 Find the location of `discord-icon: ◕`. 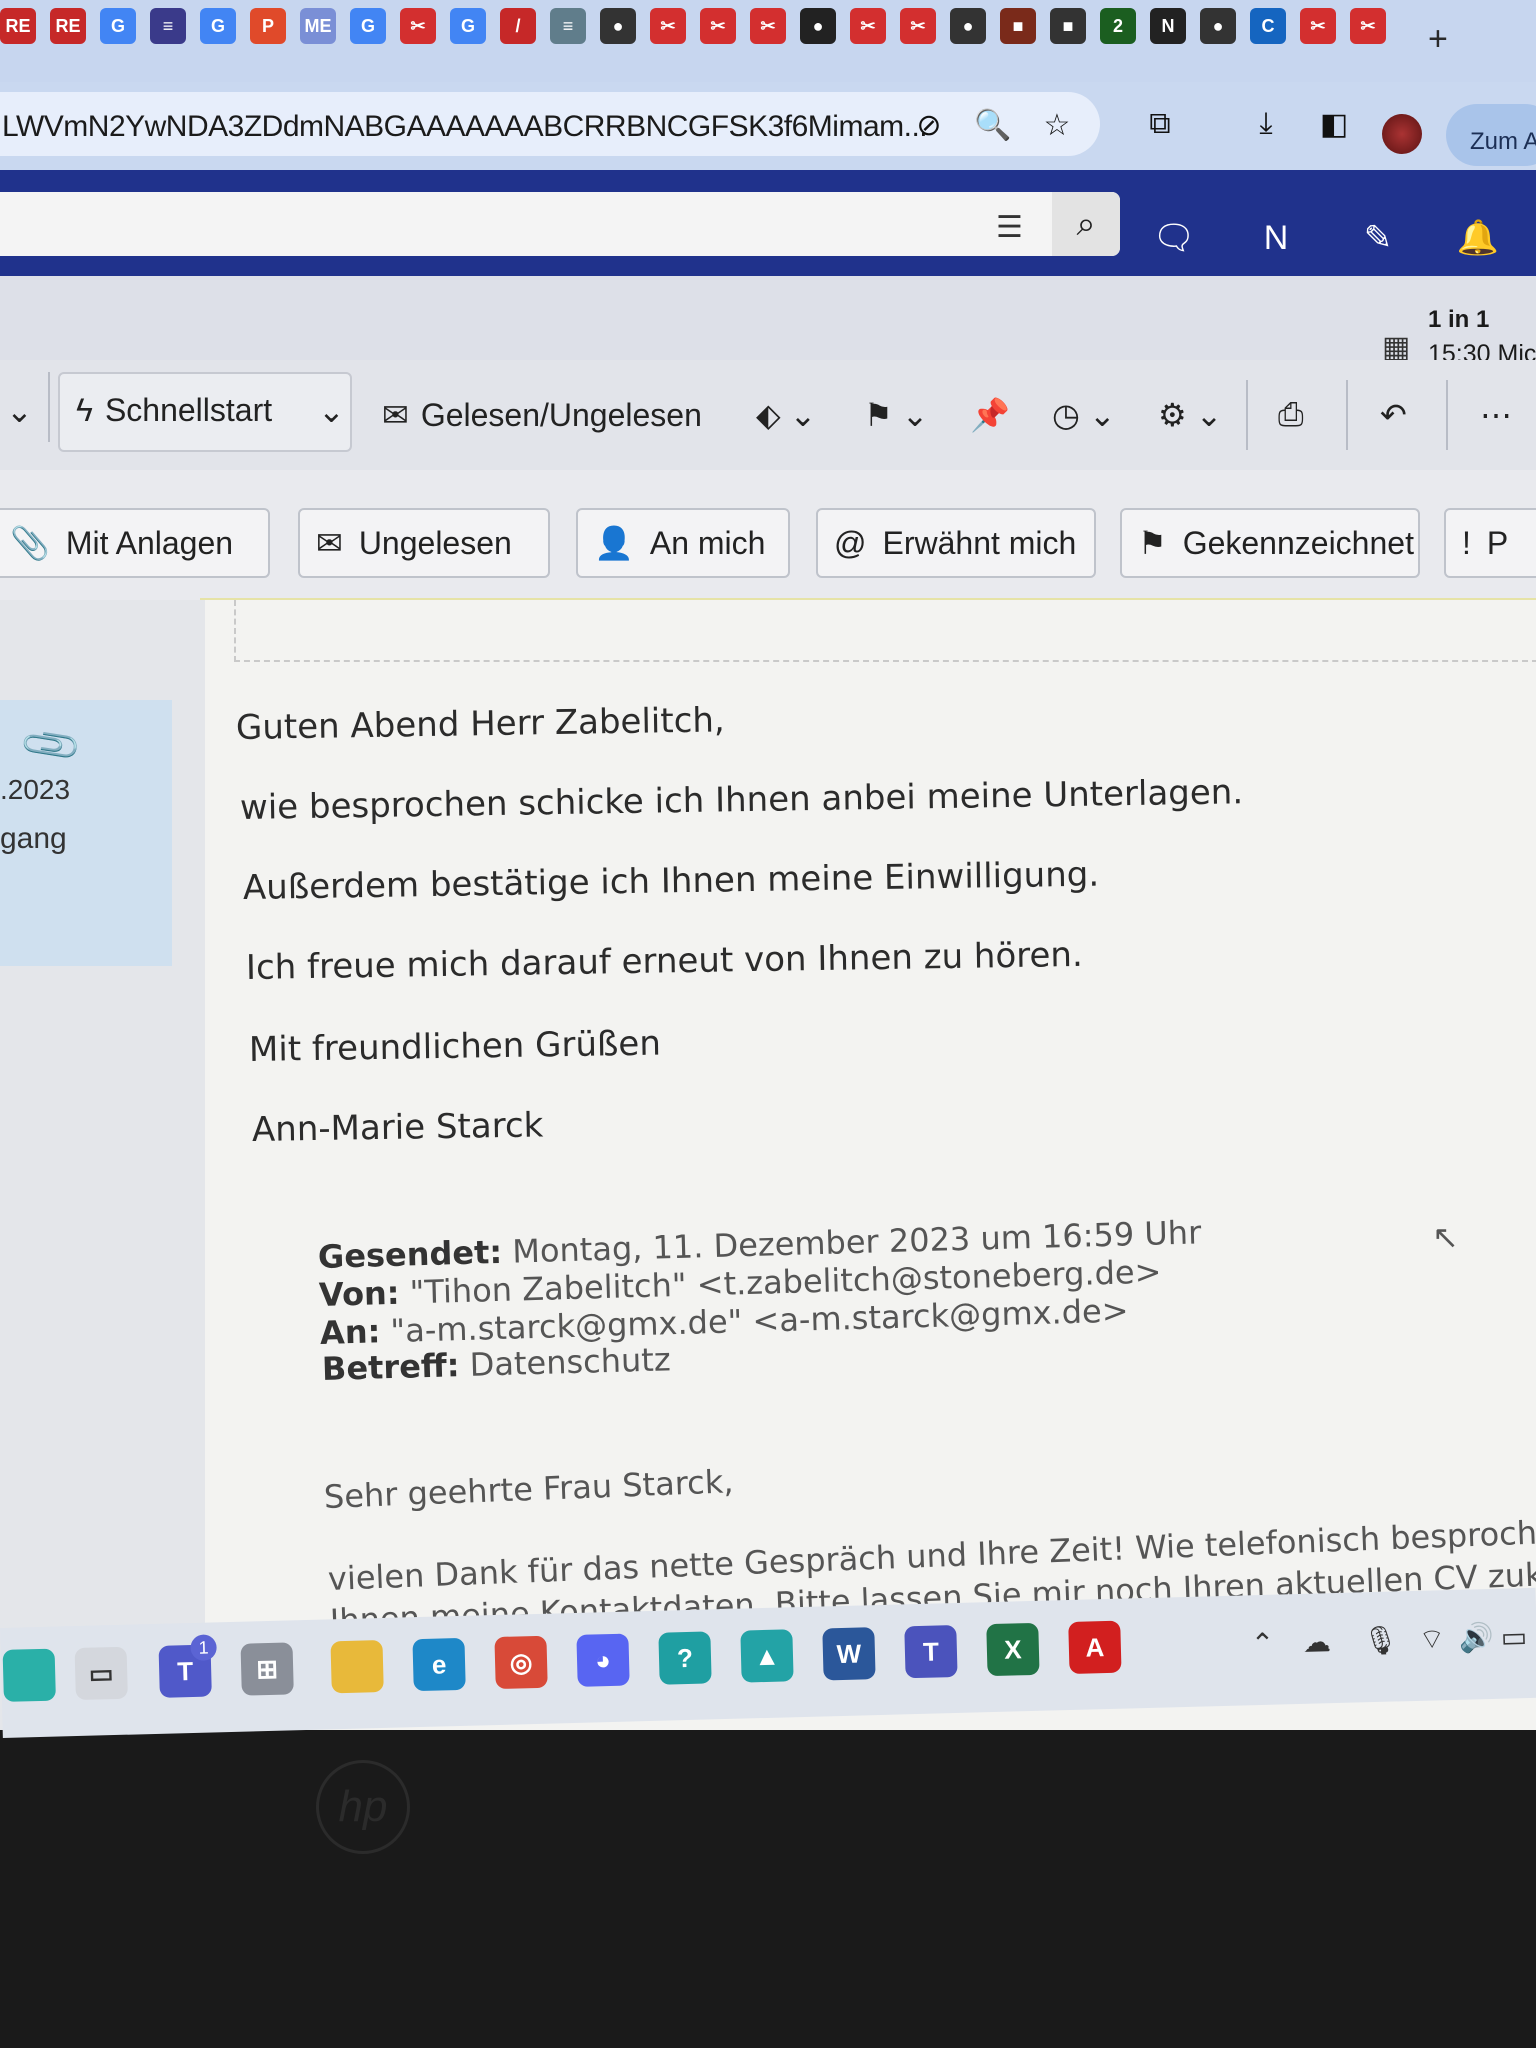

discord-icon: ◕ is located at coordinates (603, 1660).